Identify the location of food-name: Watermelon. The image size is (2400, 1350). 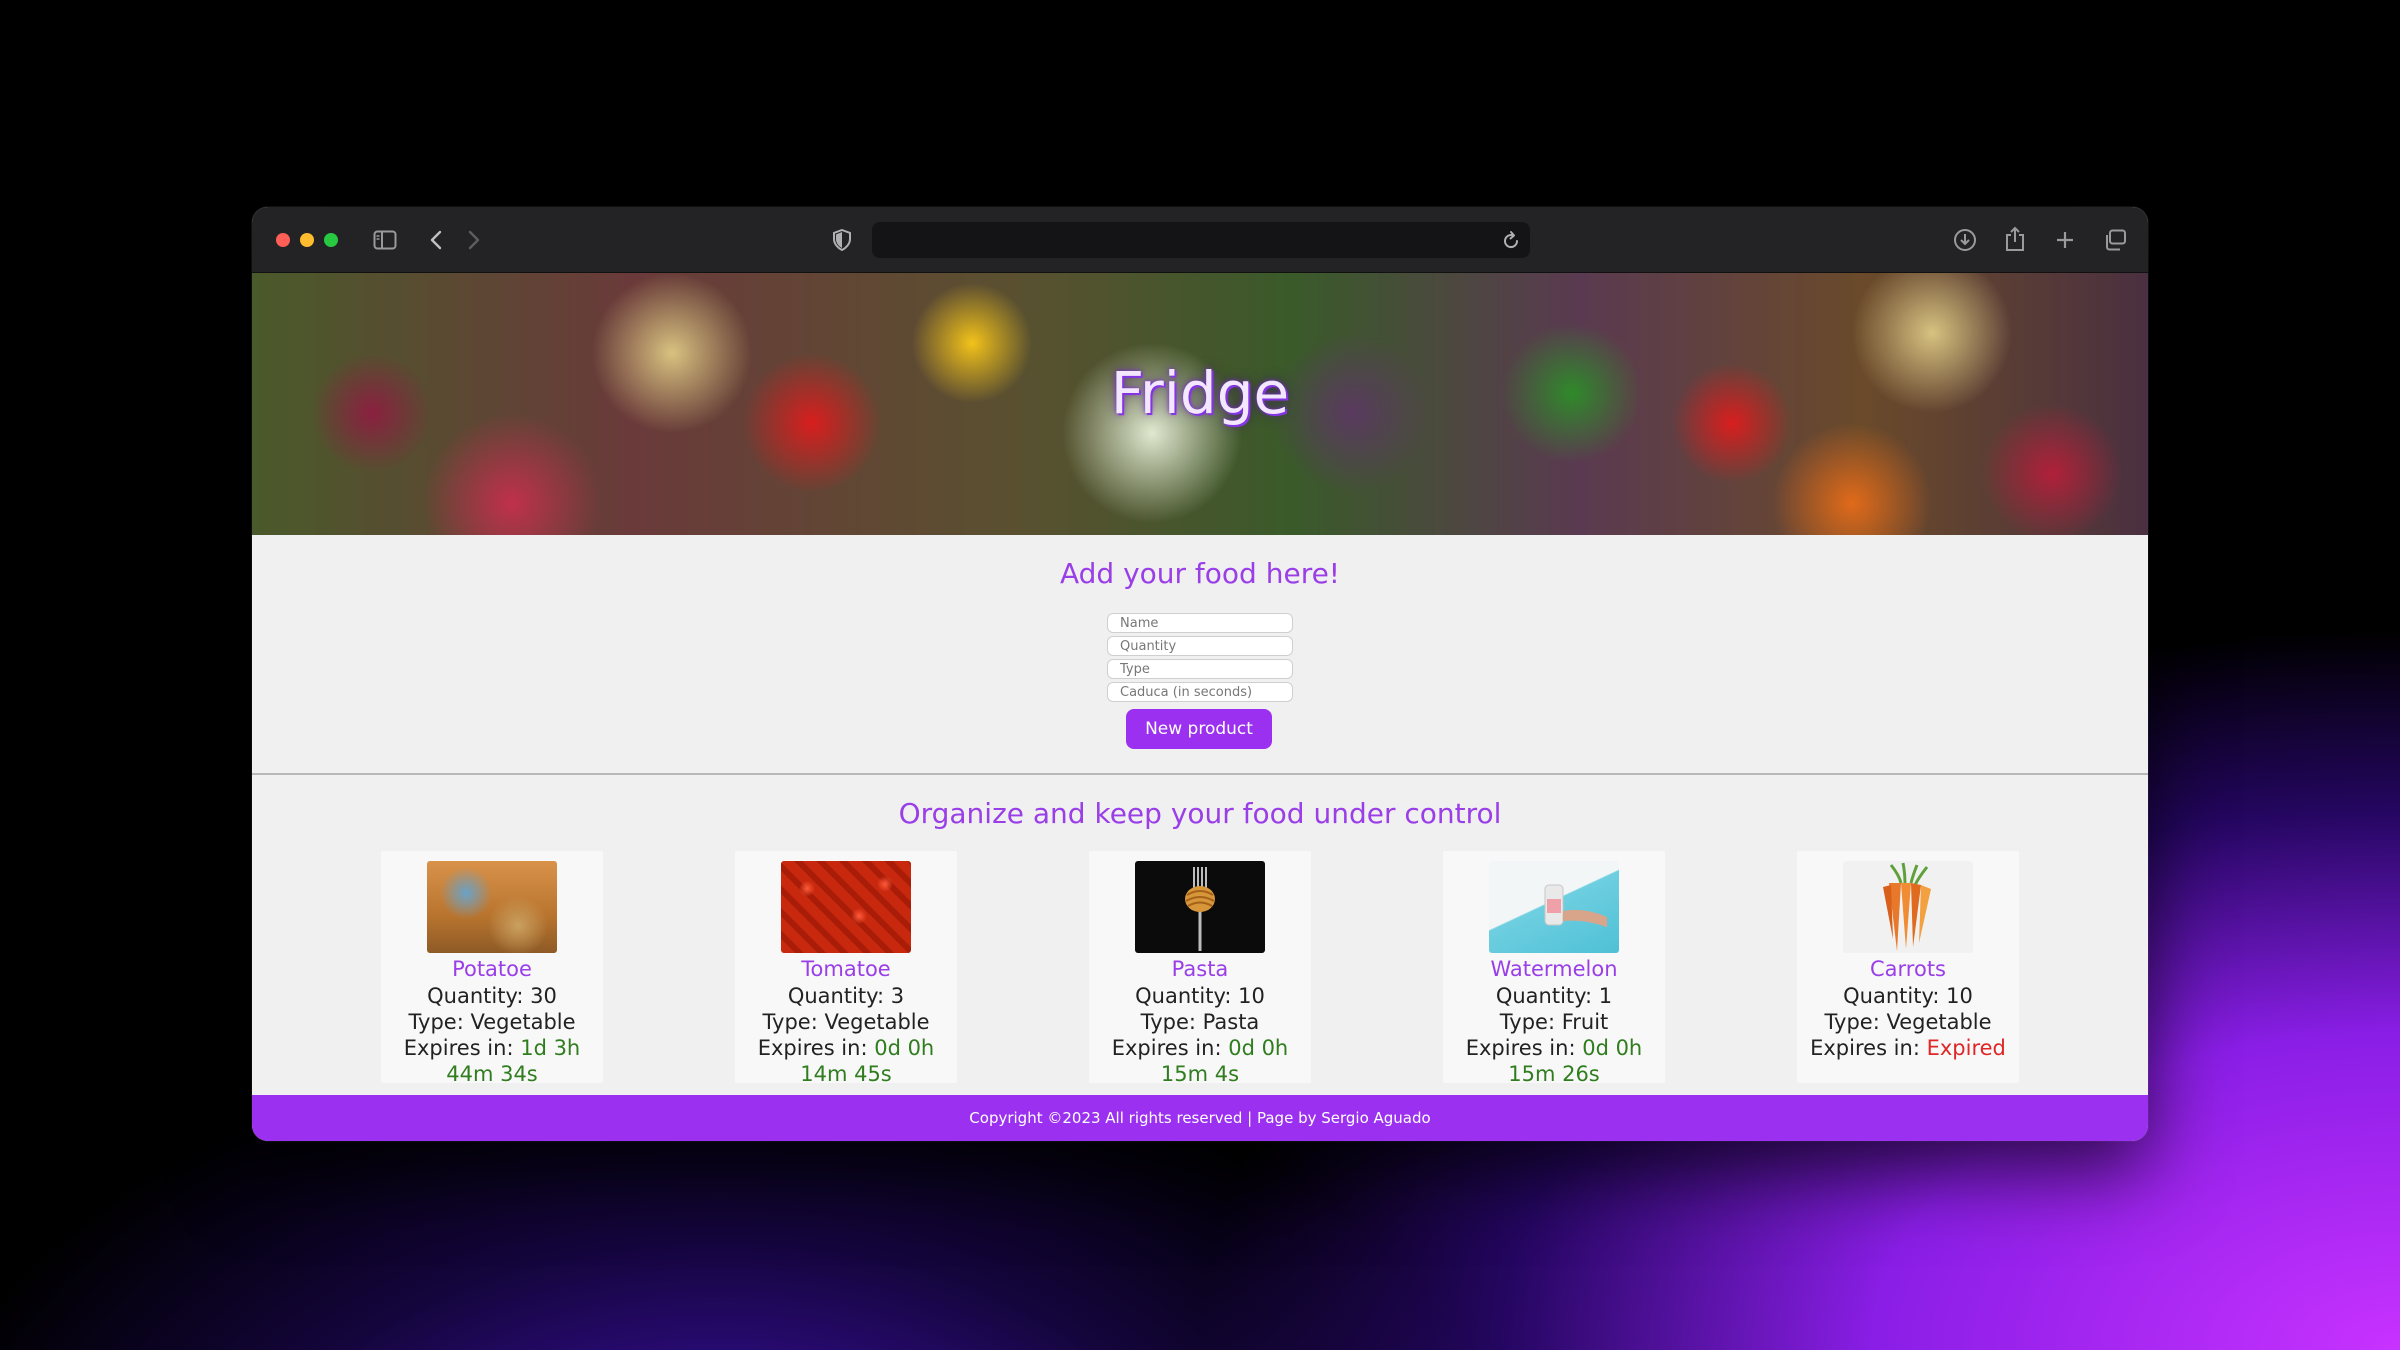
(1554, 969).